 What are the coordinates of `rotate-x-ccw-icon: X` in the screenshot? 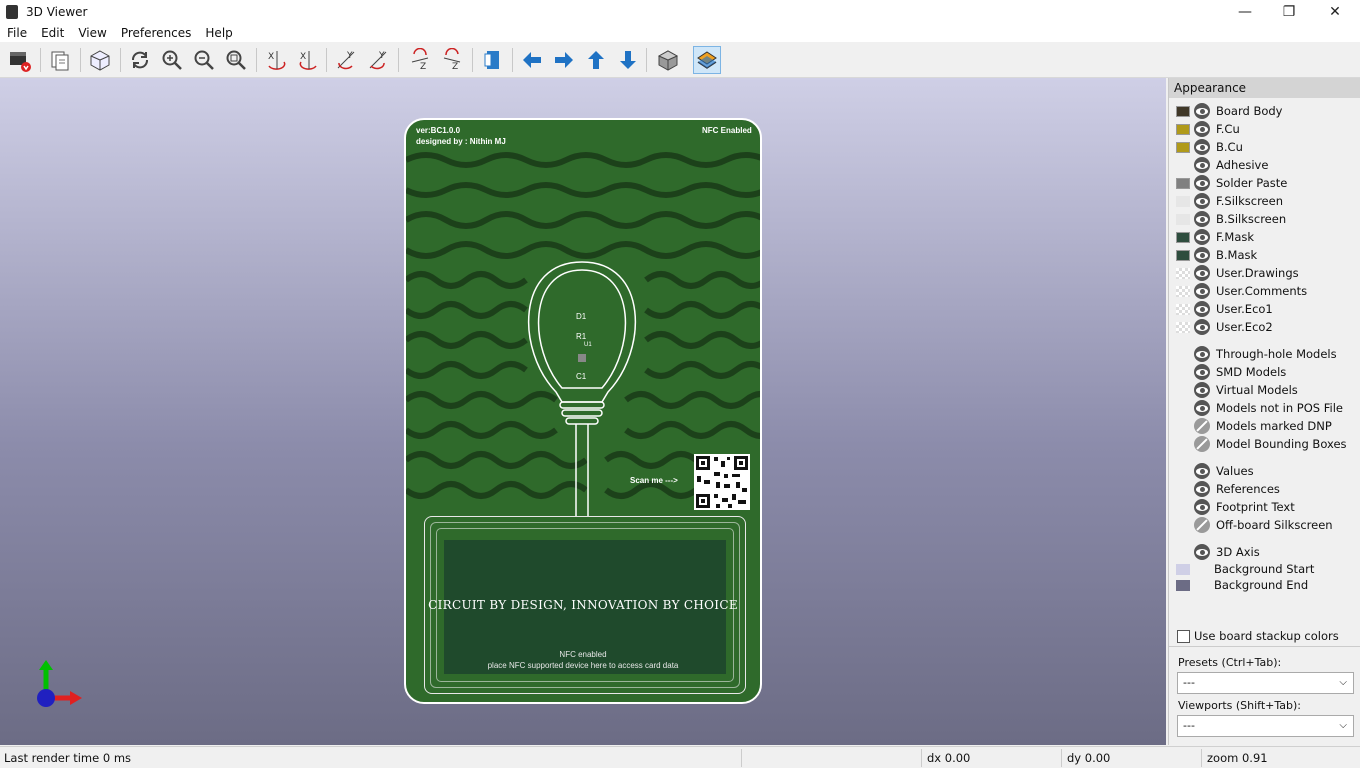 It's located at (308, 60).